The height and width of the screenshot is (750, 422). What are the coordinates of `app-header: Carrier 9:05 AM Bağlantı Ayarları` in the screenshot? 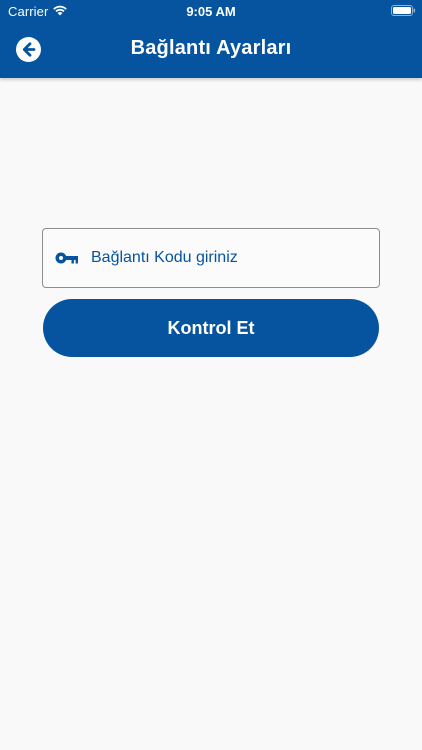 It's located at (211, 39).